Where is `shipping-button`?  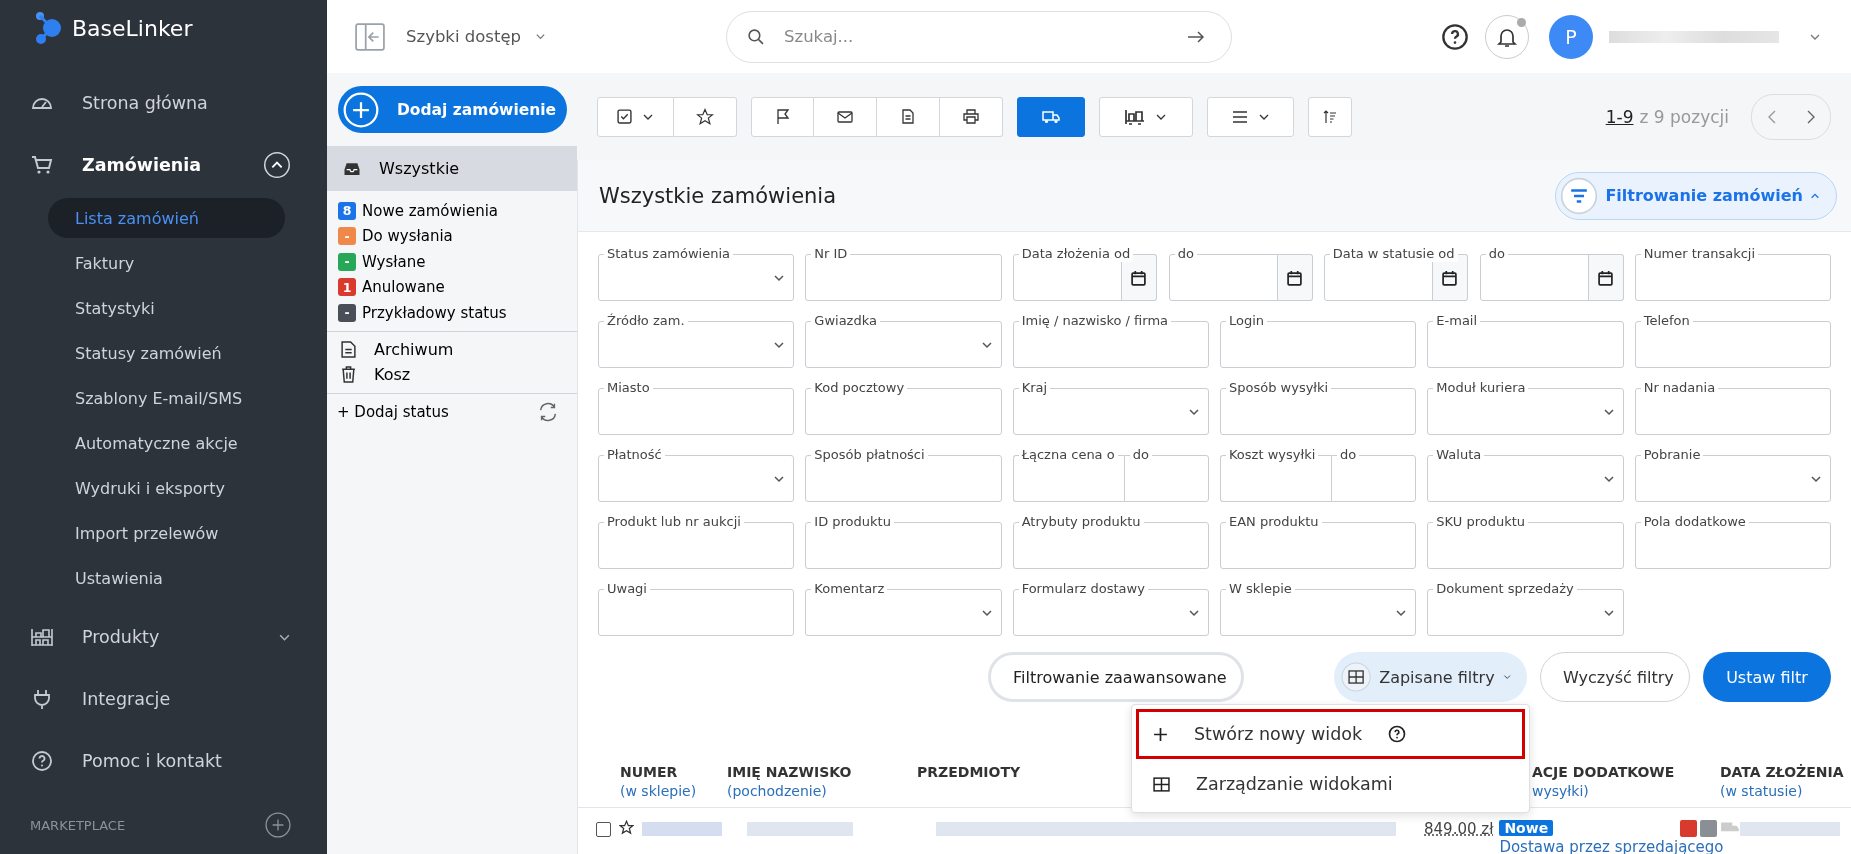
shipping-button is located at coordinates (1051, 116).